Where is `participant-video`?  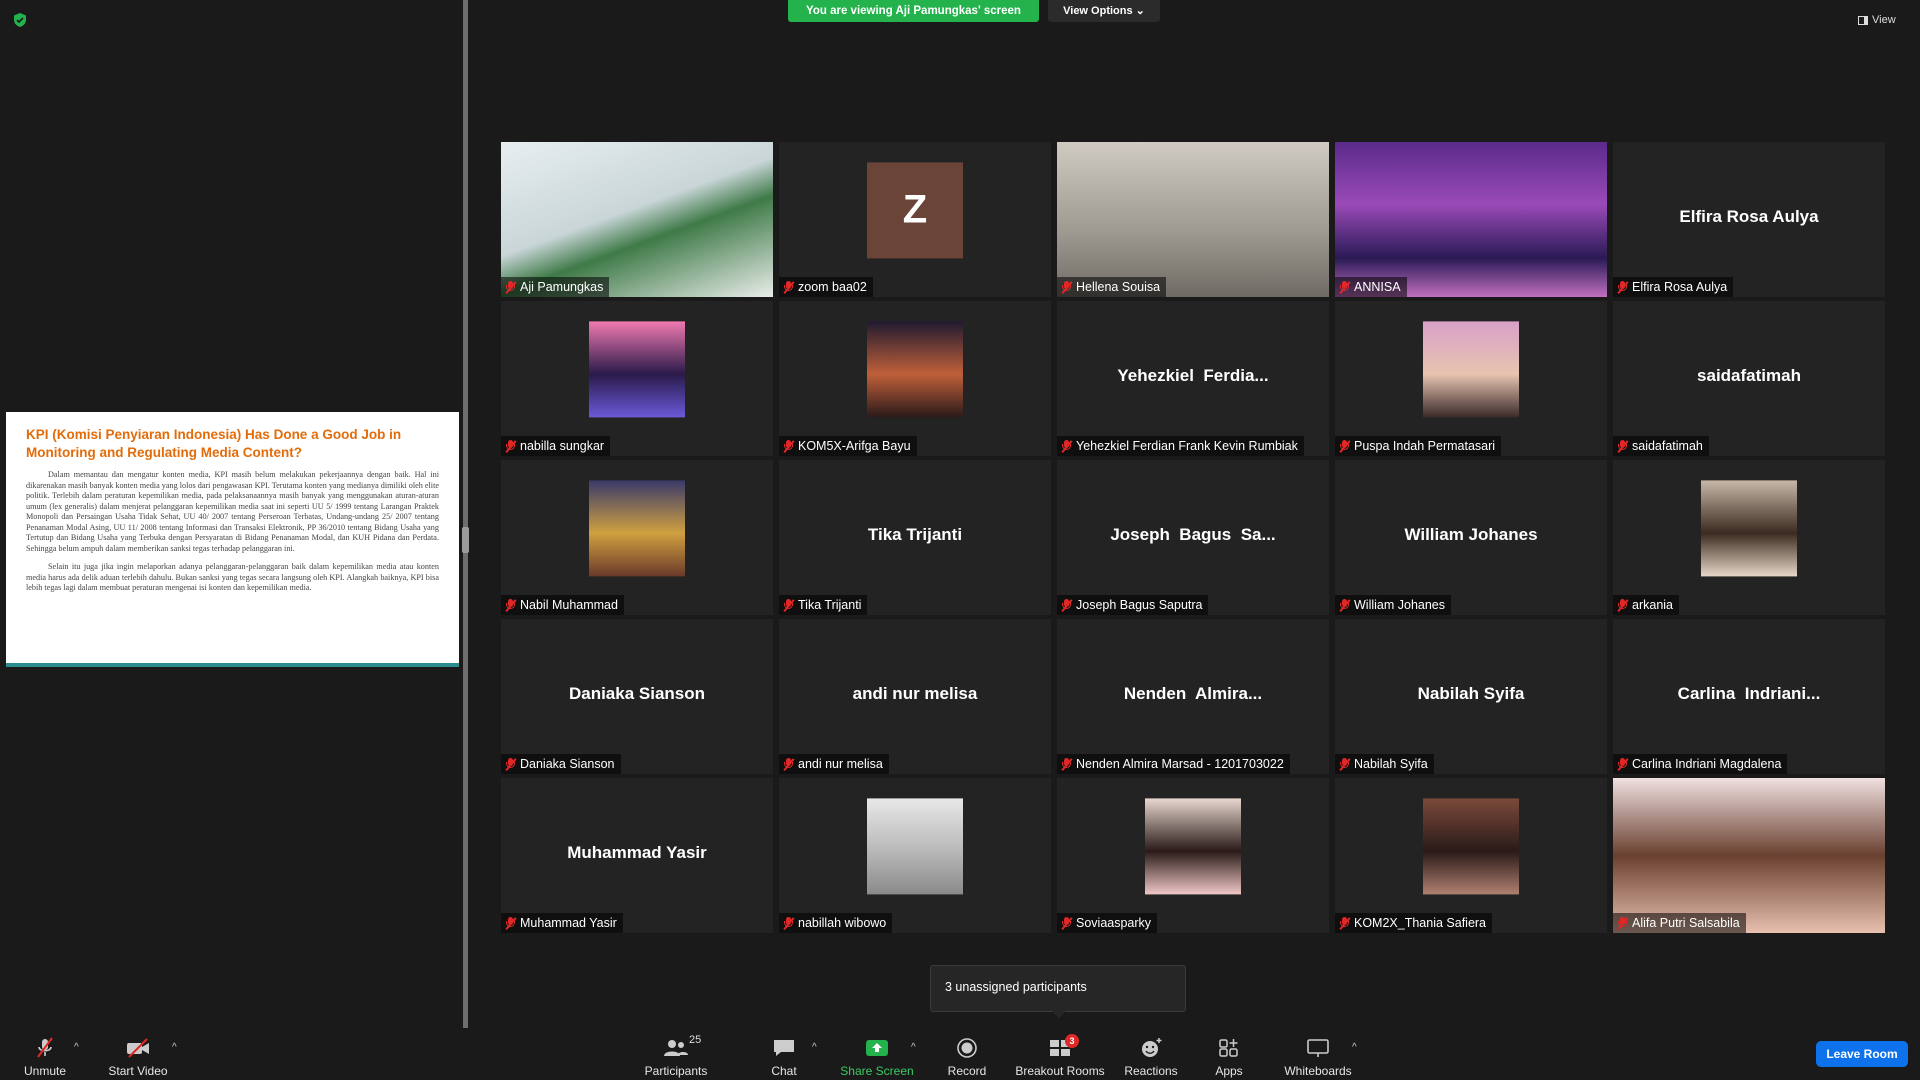
participant-video is located at coordinates (1193, 219).